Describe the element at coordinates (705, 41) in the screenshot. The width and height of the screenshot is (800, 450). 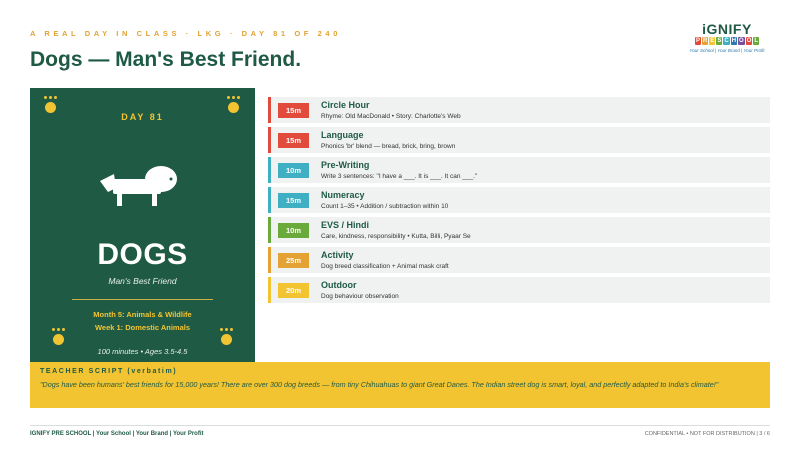
I see `logo-letter: R` at that location.